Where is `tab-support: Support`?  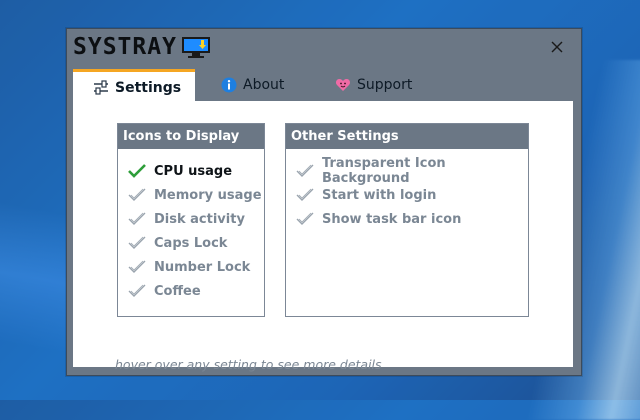 tab-support: Support is located at coordinates (373, 85).